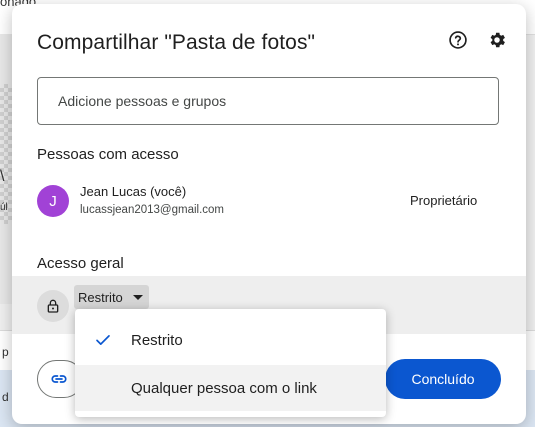 This screenshot has height=427, width=535. I want to click on menu-item-label: Restrito, so click(157, 340).